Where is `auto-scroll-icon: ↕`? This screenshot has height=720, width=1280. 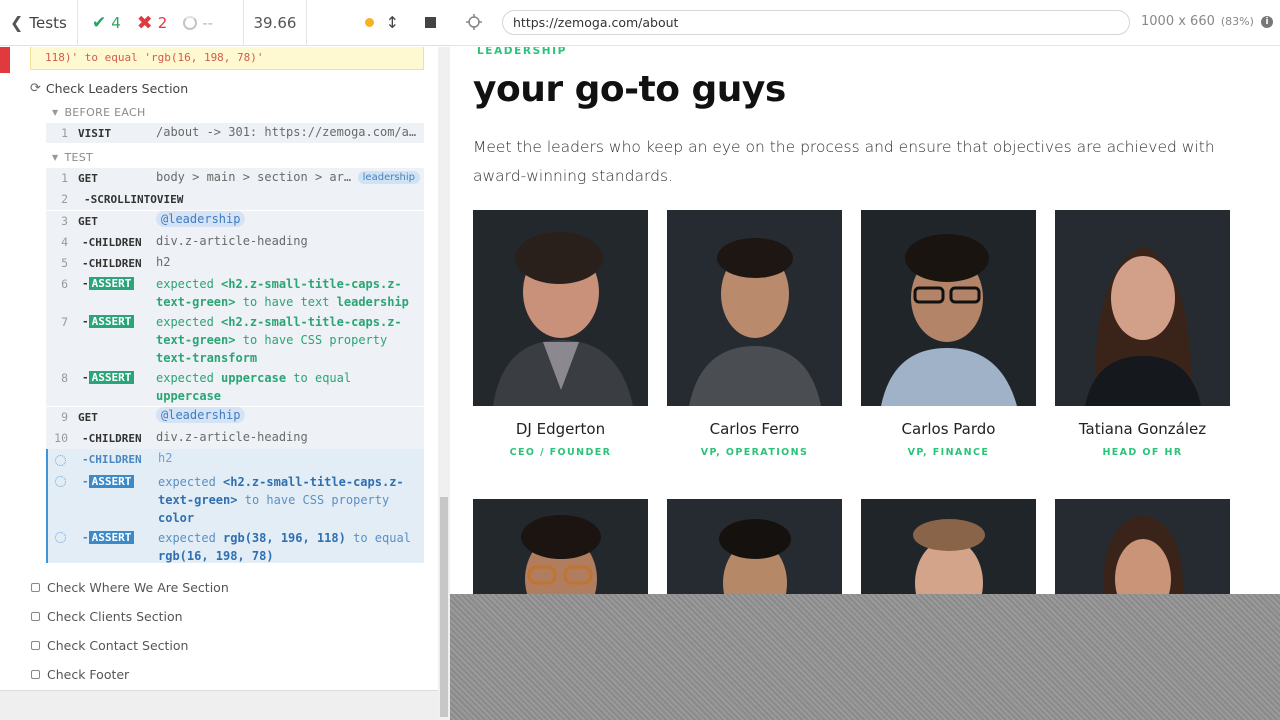
auto-scroll-icon: ↕ is located at coordinates (392, 22).